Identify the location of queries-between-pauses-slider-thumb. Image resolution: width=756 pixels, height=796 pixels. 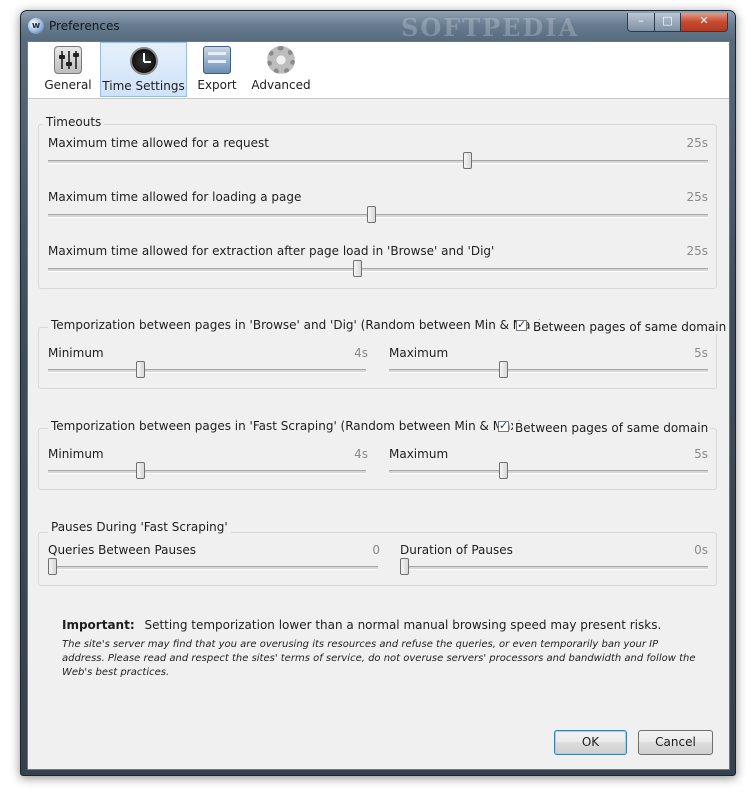
(52, 566).